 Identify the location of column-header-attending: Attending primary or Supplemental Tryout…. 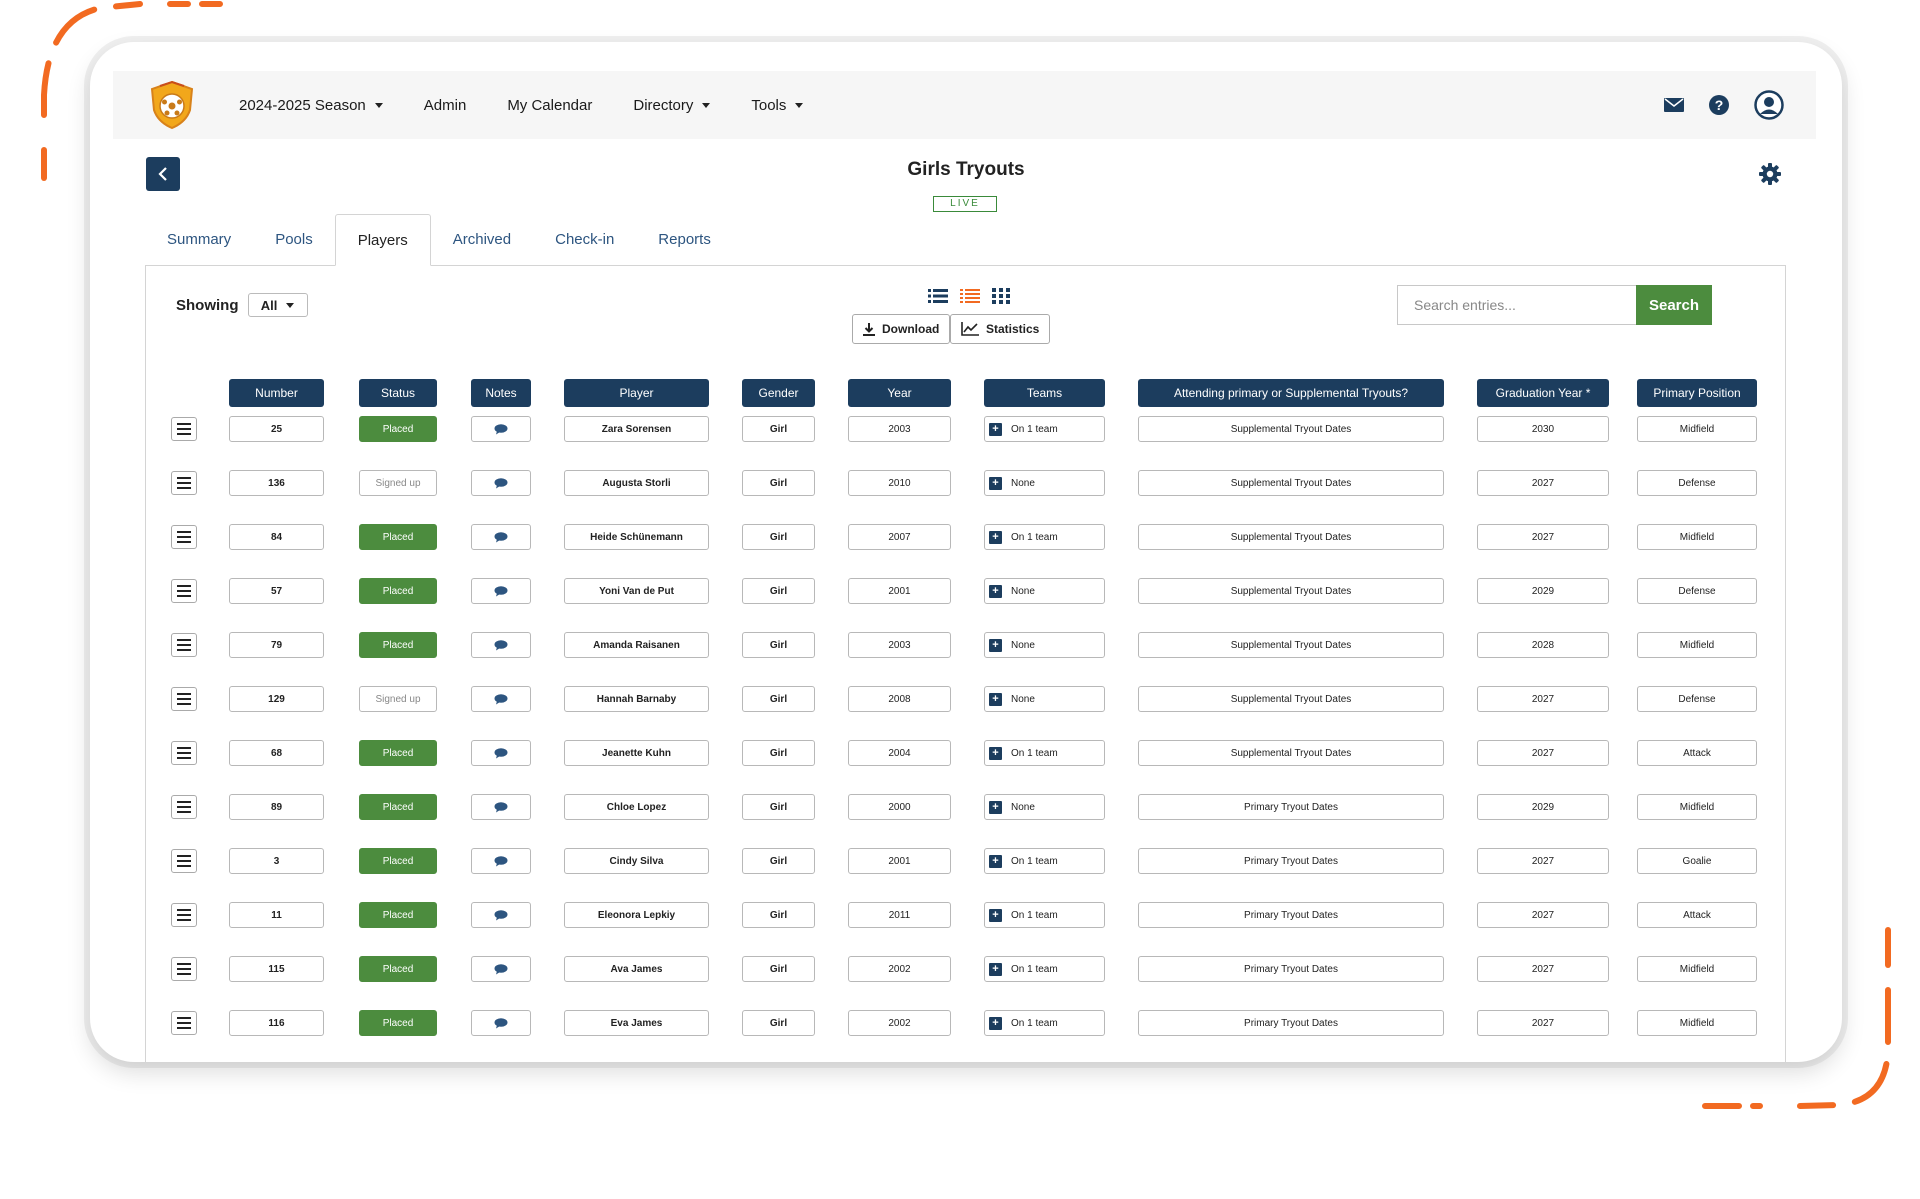
(1291, 393).